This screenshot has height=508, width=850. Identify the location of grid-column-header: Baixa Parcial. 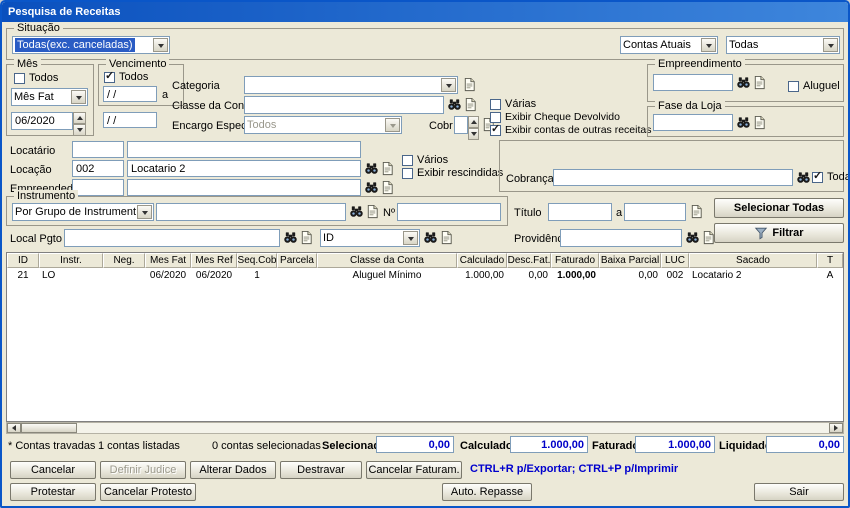
(630, 260).